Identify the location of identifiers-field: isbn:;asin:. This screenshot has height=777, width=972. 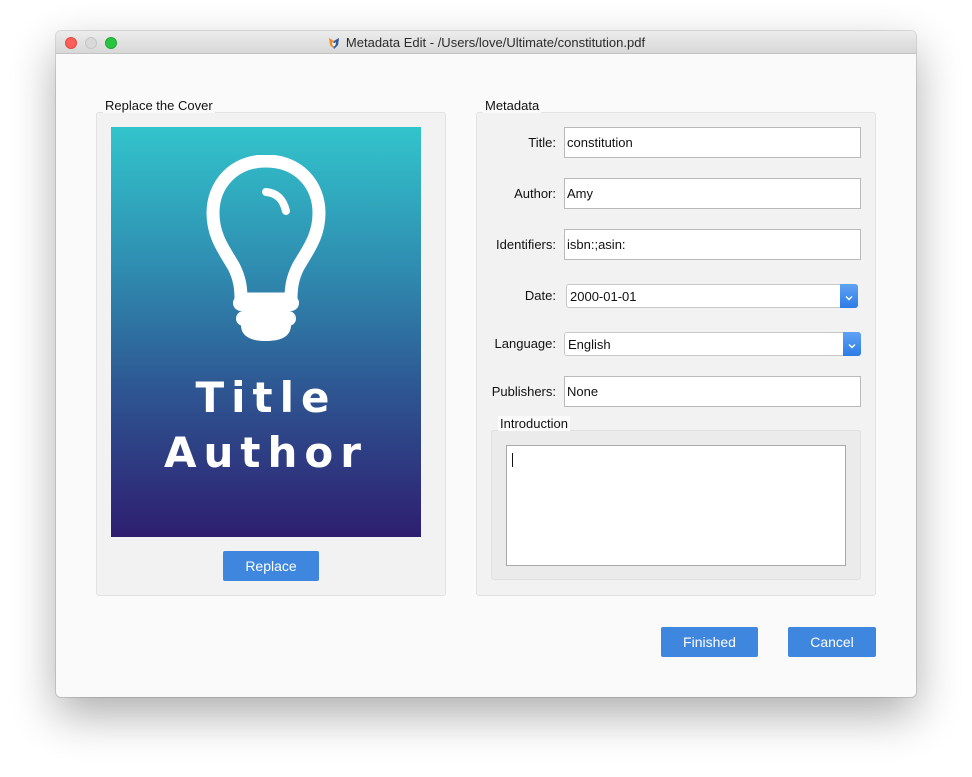
(712, 244).